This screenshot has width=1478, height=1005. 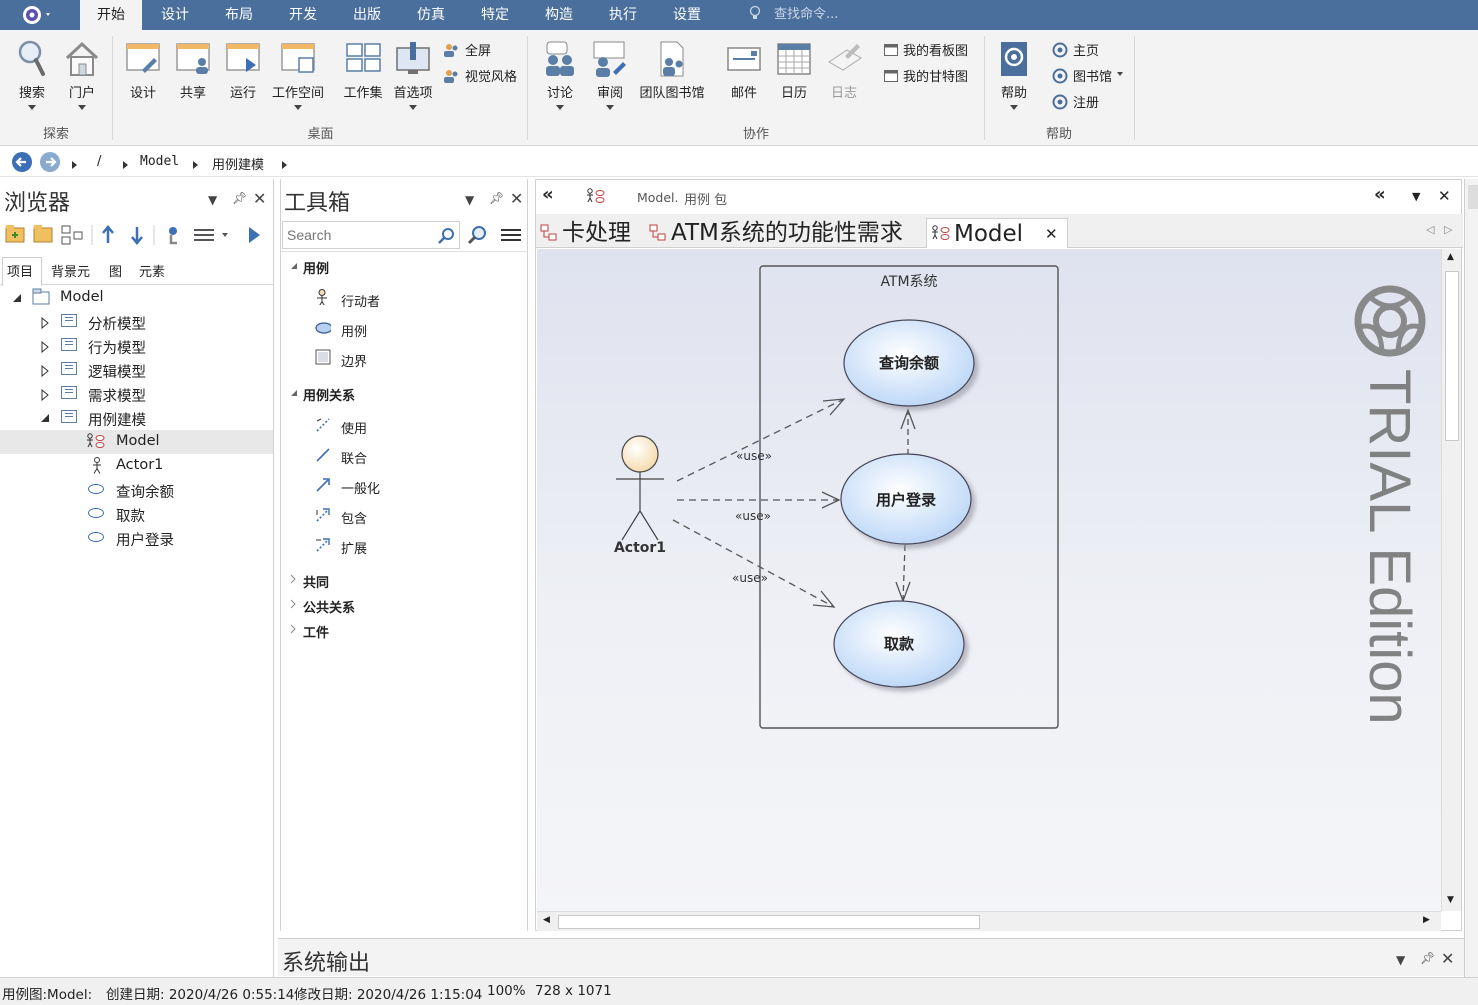 What do you see at coordinates (794, 70) in the screenshot?
I see `calendar-button: 日历` at bounding box center [794, 70].